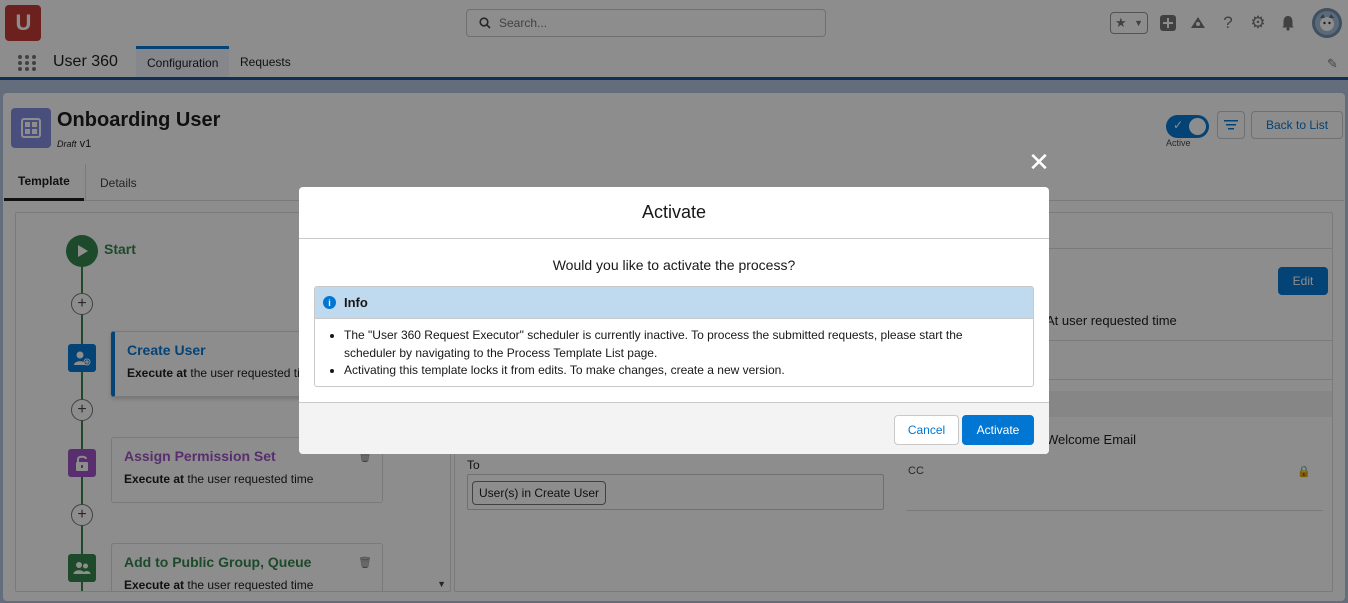 The height and width of the screenshot is (603, 1348). I want to click on close-modal-icon: ✕, so click(1039, 162).